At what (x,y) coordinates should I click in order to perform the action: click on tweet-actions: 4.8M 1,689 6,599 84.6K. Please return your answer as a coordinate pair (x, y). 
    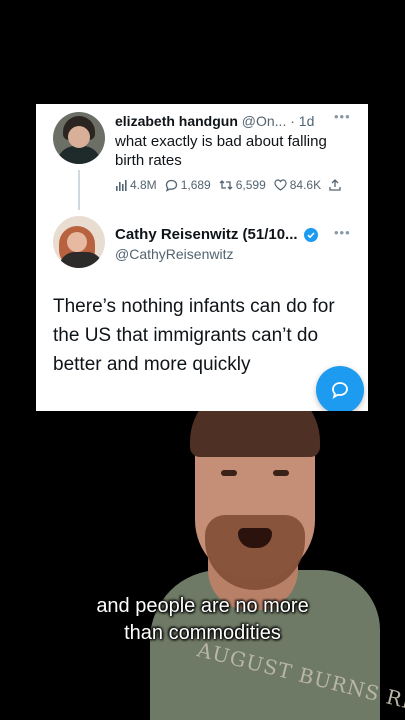
    Looking at the image, I should click on (233, 185).